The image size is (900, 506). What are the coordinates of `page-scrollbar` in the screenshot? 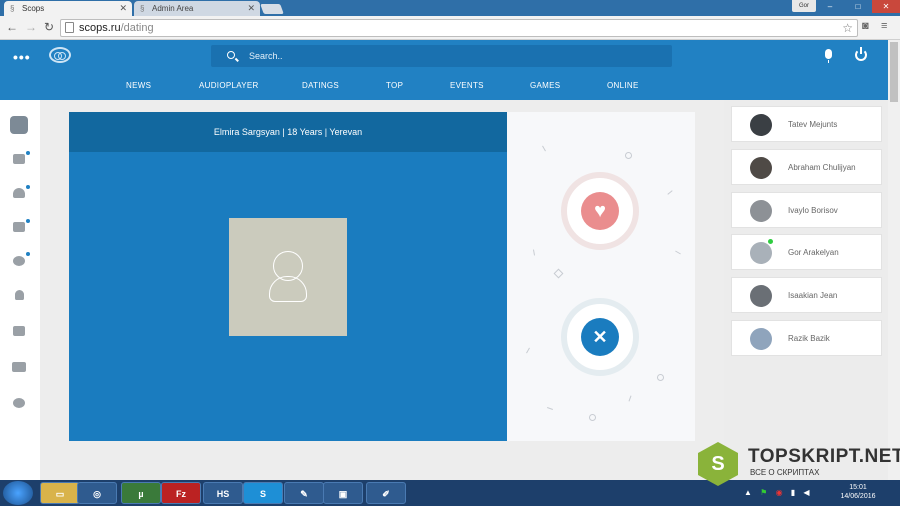 It's located at (894, 260).